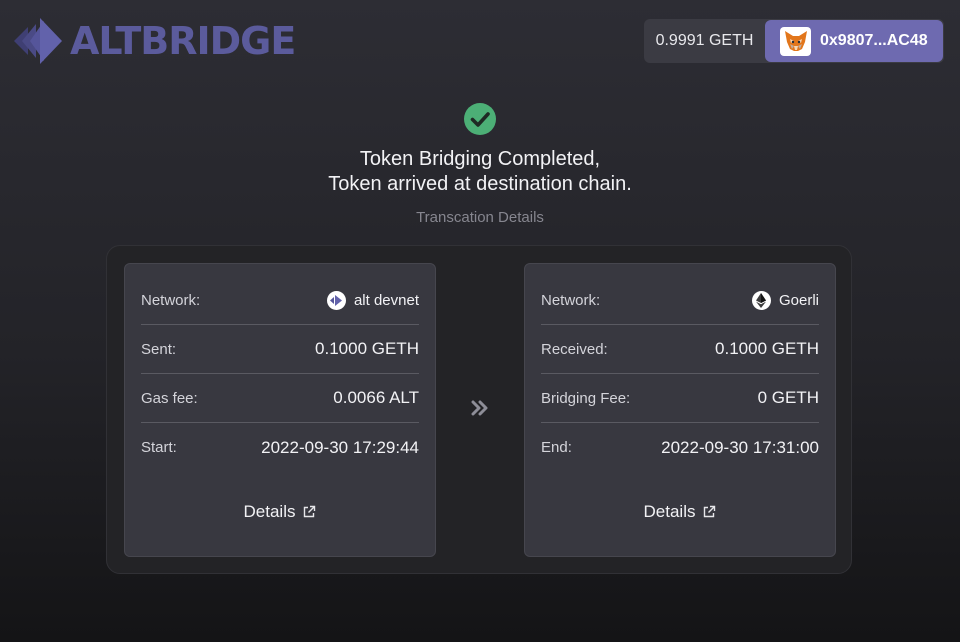  I want to click on bridging-fee-label: Bridging Fee:, so click(586, 398).